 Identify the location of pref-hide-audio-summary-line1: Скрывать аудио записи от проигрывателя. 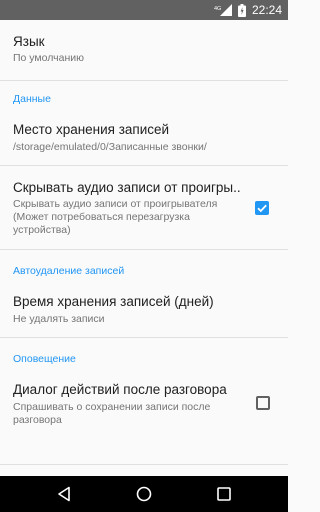
(115, 204).